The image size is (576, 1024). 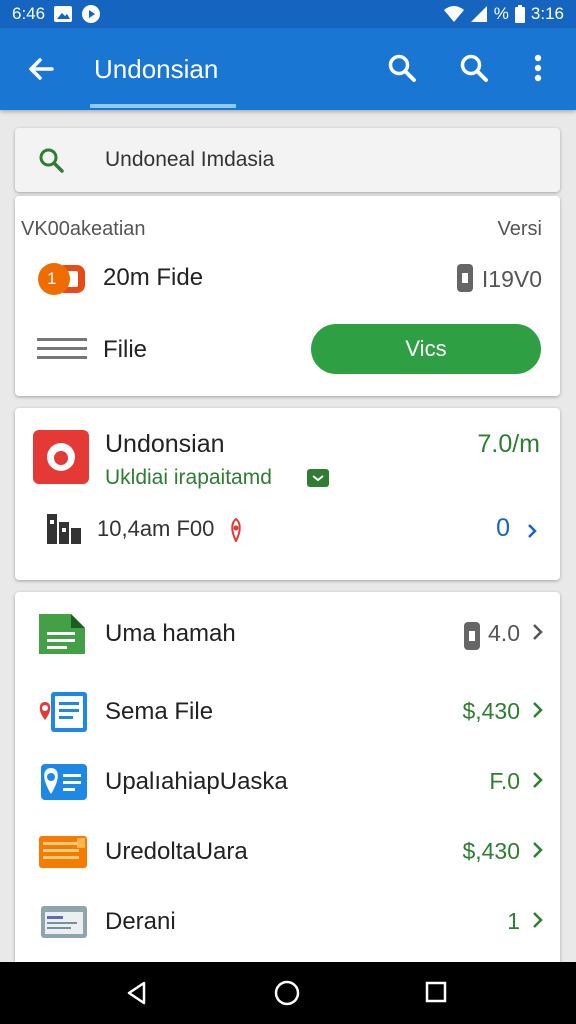 I want to click on list-item: Derani 1, so click(x=287, y=921).